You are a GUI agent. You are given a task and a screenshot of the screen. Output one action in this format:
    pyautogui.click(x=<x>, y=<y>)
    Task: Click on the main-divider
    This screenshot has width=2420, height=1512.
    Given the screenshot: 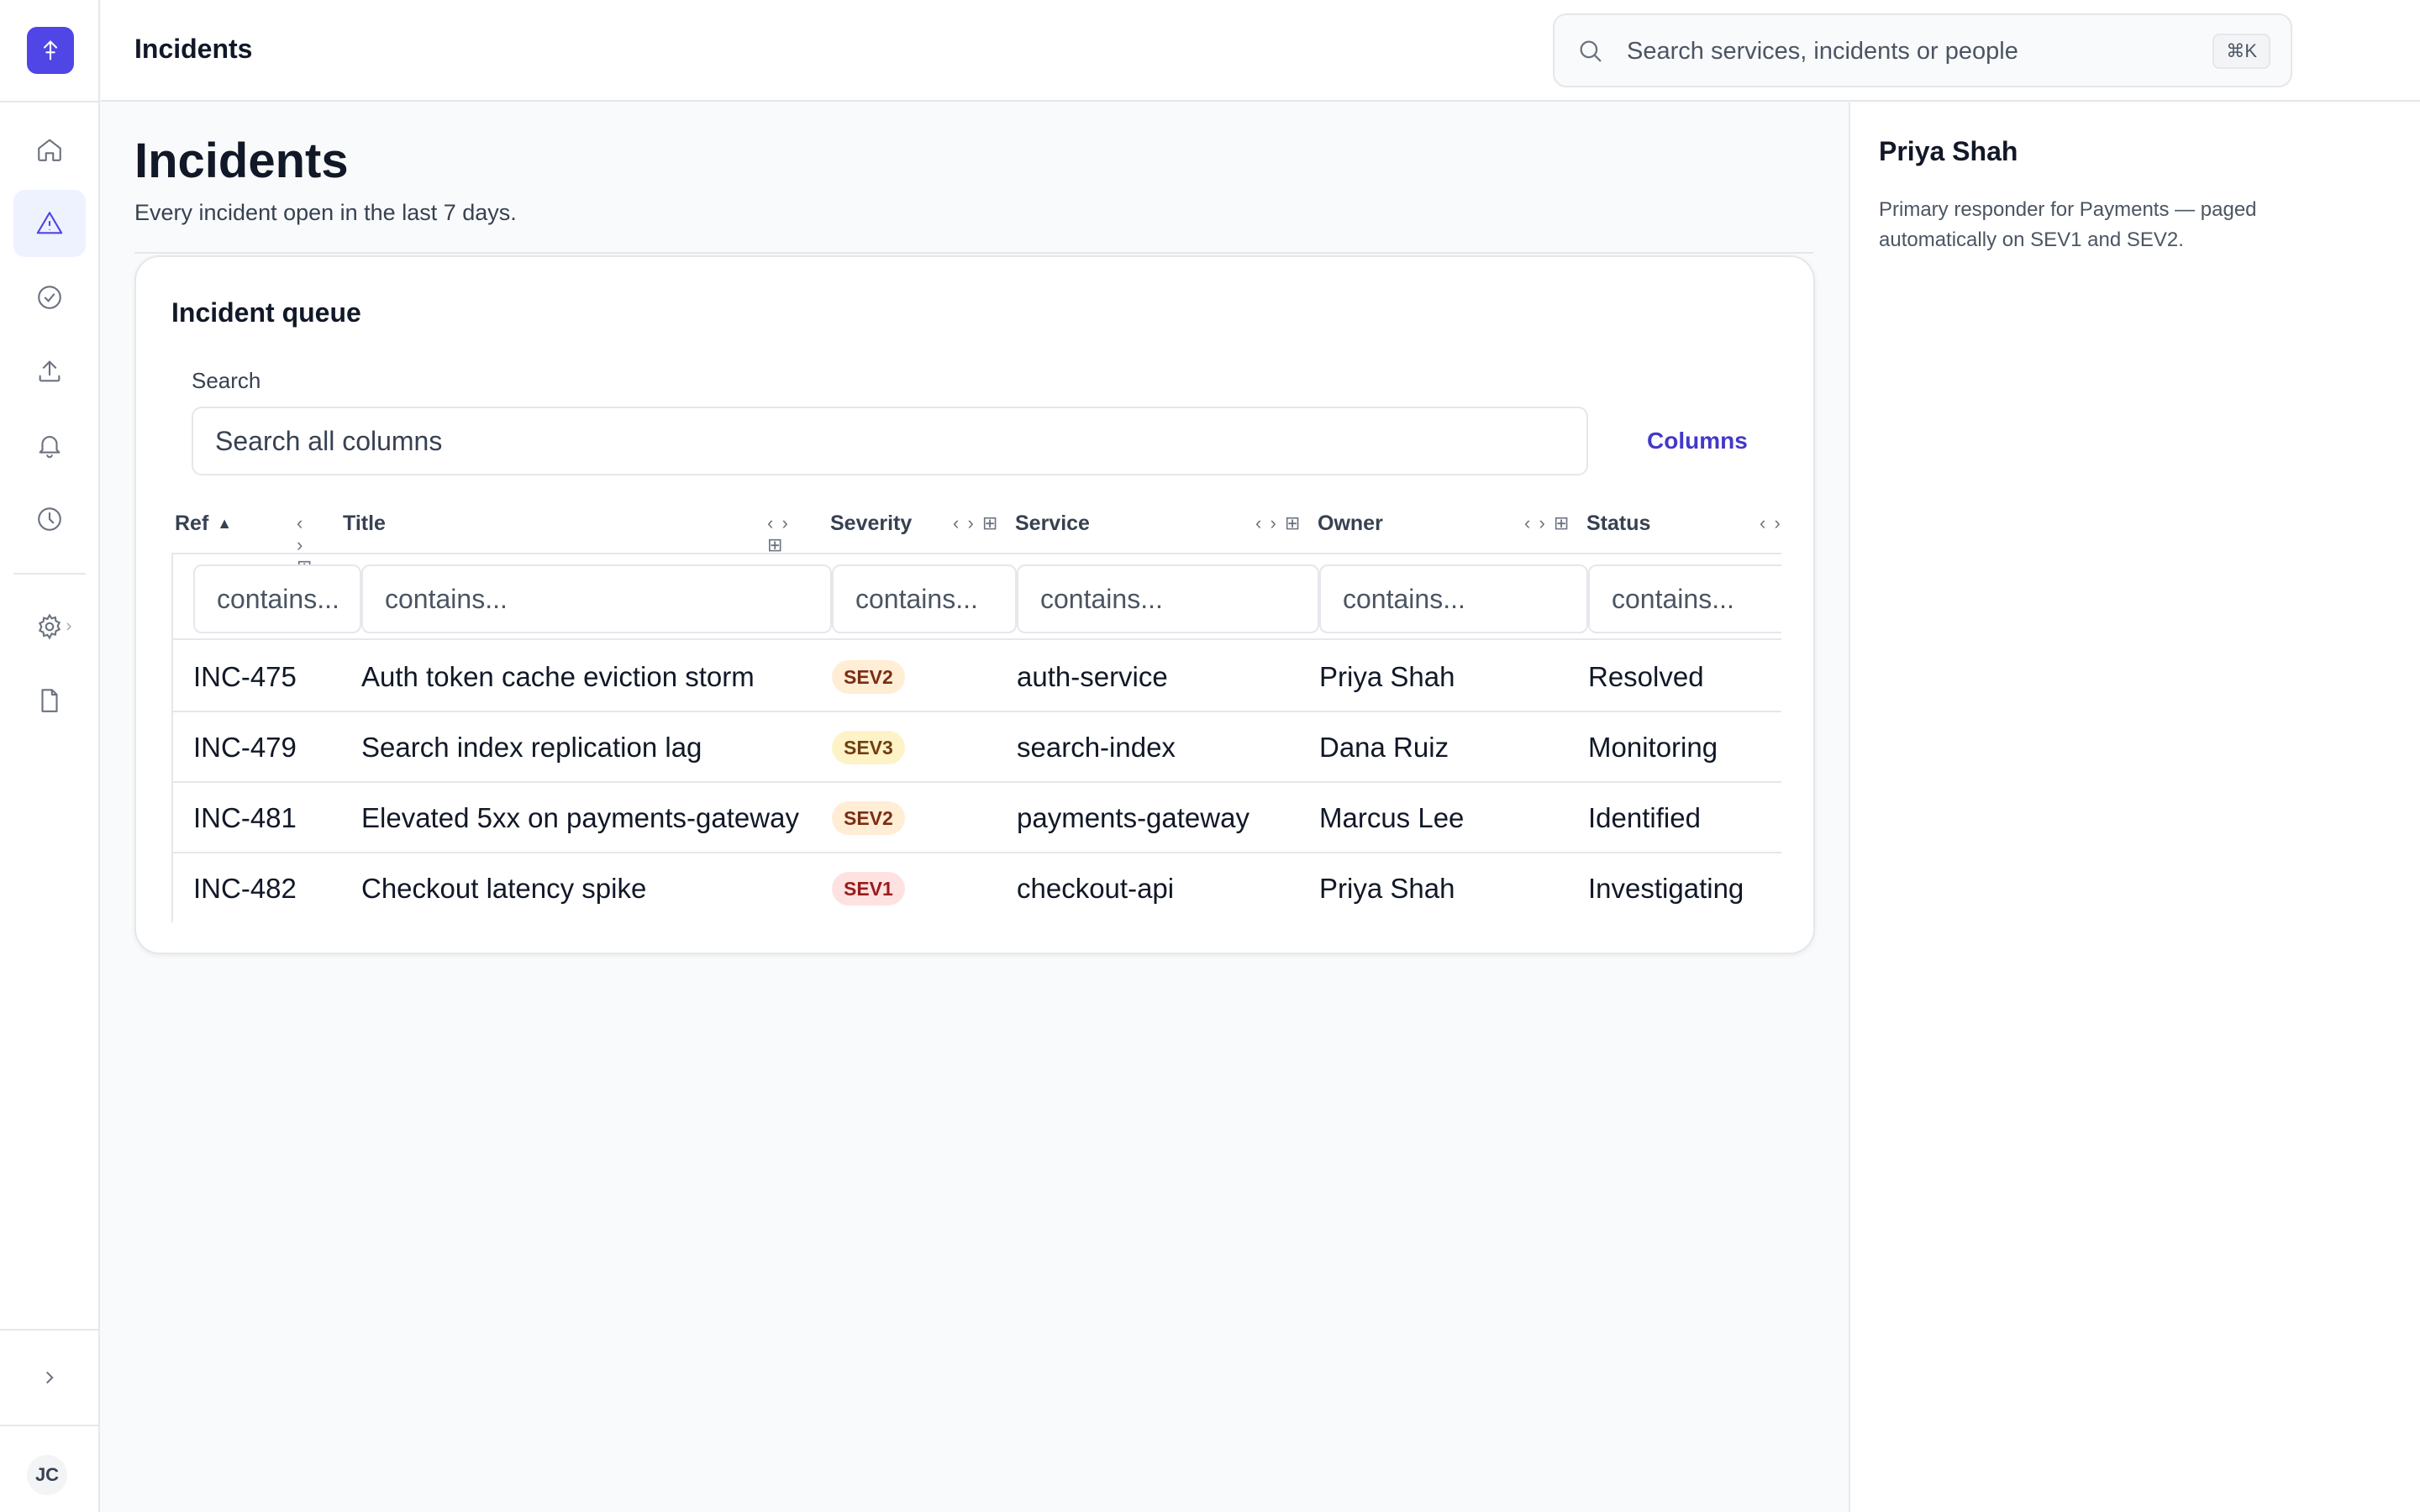 What is the action you would take?
    pyautogui.click(x=973, y=253)
    